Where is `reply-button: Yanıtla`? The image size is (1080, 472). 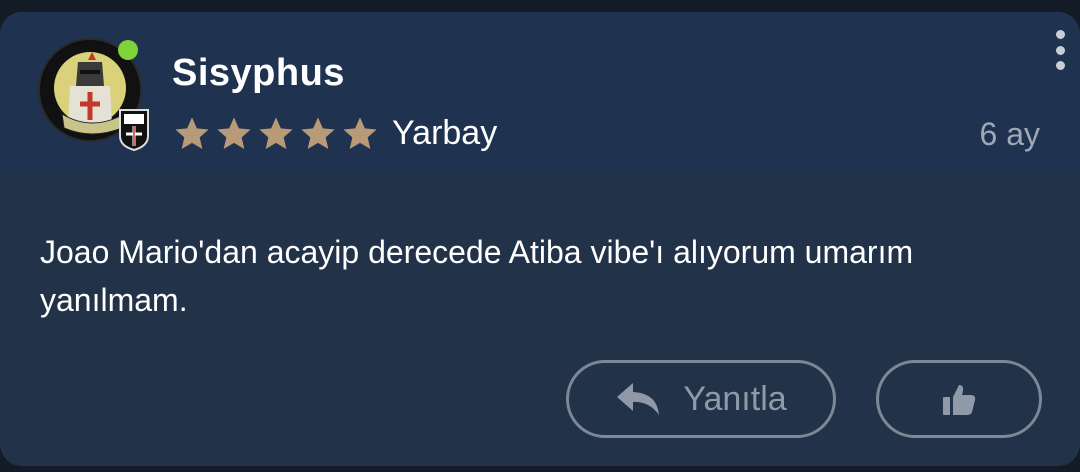 reply-button: Yanıtla is located at coordinates (701, 399).